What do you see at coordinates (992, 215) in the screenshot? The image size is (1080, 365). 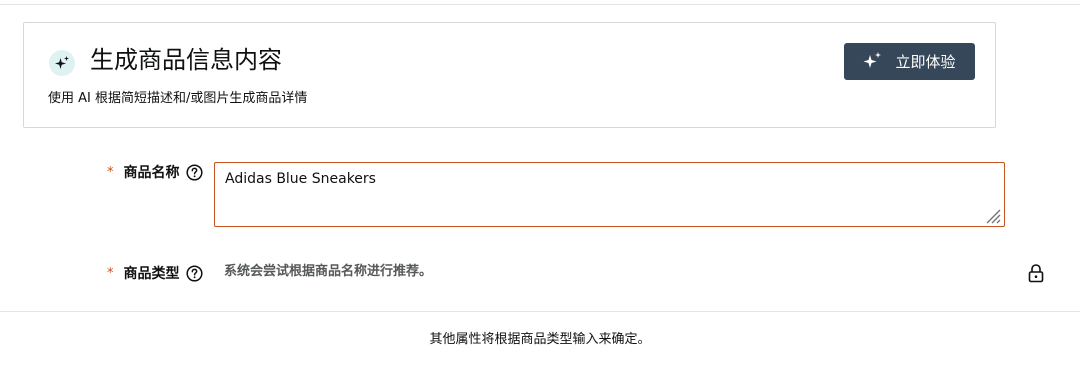 I see `resize-handle-icon` at bounding box center [992, 215].